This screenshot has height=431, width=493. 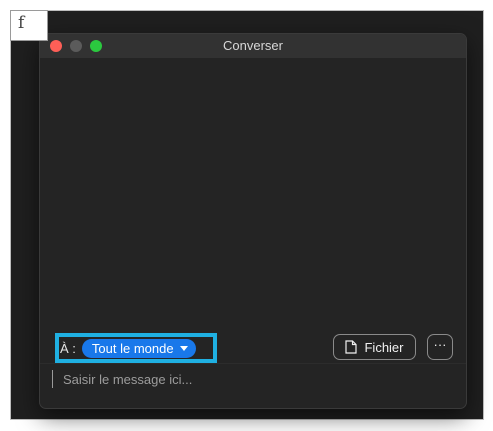 I want to click on recipient-label: Tout le monde, so click(x=132, y=348).